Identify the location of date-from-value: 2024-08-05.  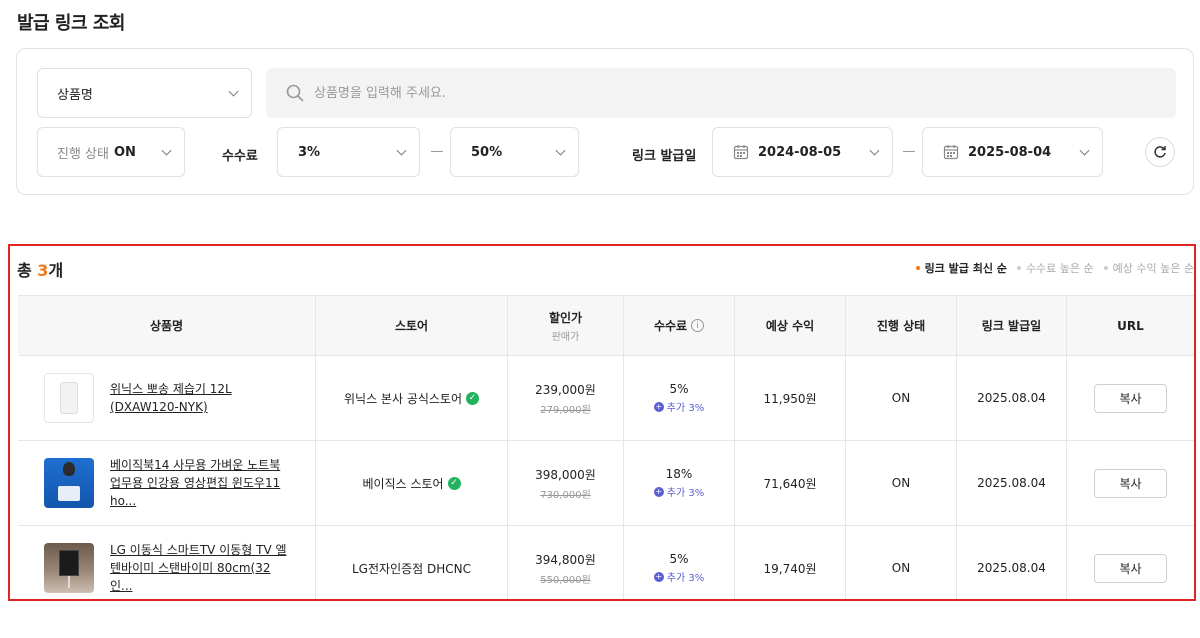
(800, 152).